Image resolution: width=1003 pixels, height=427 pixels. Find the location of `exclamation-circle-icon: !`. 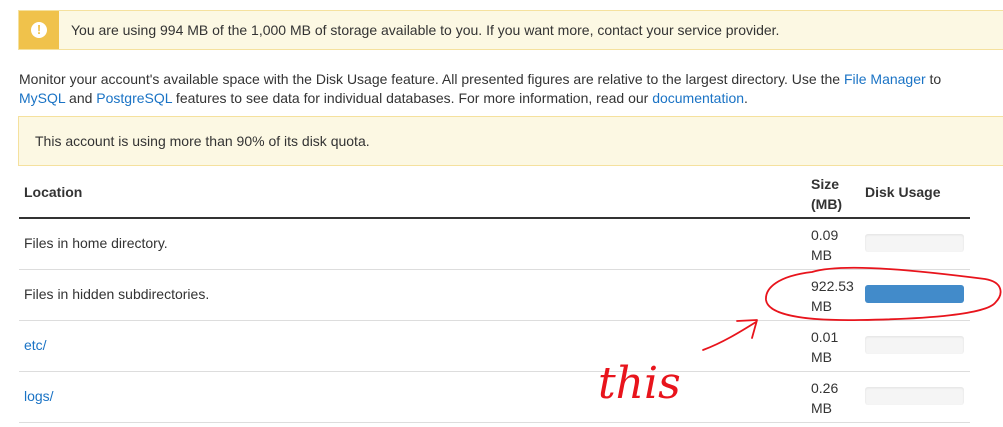

exclamation-circle-icon: ! is located at coordinates (39, 30).